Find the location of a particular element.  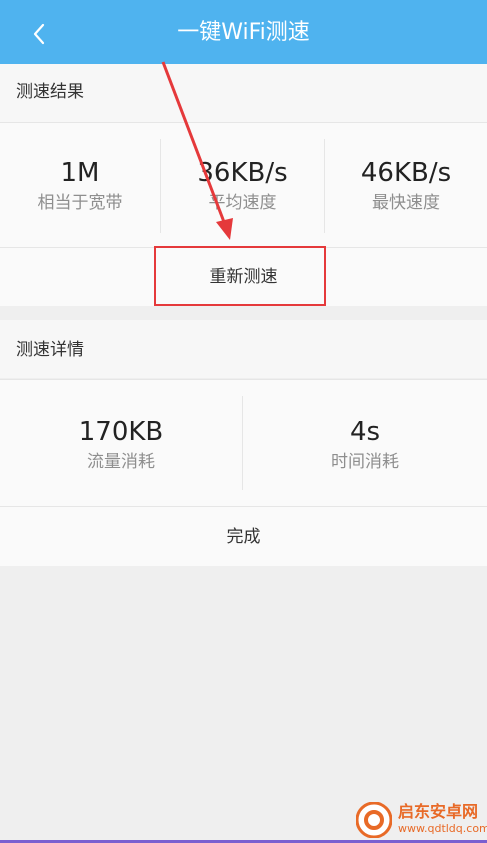

detail-section-label: 测速详情 is located at coordinates (50, 350).